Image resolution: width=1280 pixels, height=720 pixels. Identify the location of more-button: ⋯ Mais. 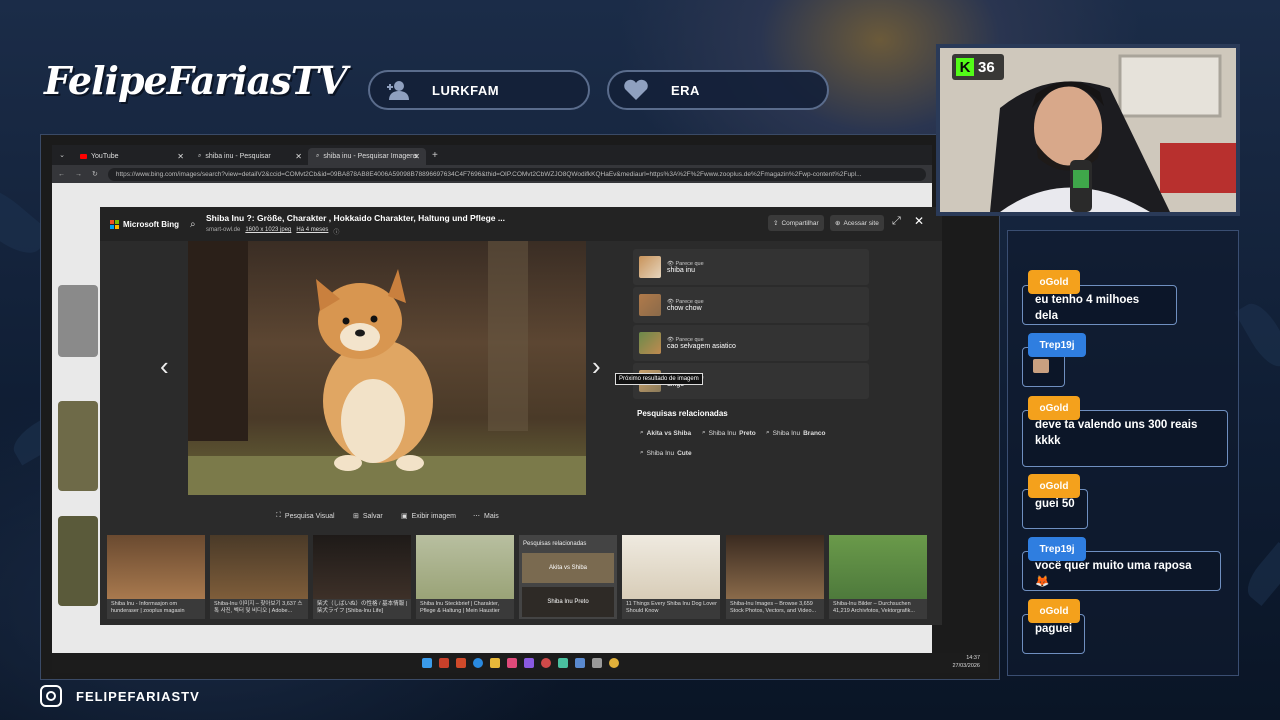
(486, 516).